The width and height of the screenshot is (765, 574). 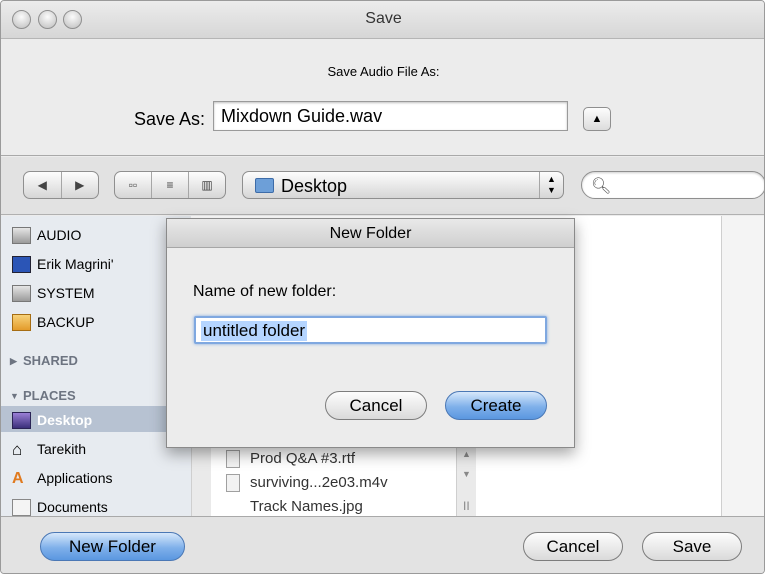 What do you see at coordinates (66, 322) in the screenshot?
I see `sidebar-item-label: BACKUP` at bounding box center [66, 322].